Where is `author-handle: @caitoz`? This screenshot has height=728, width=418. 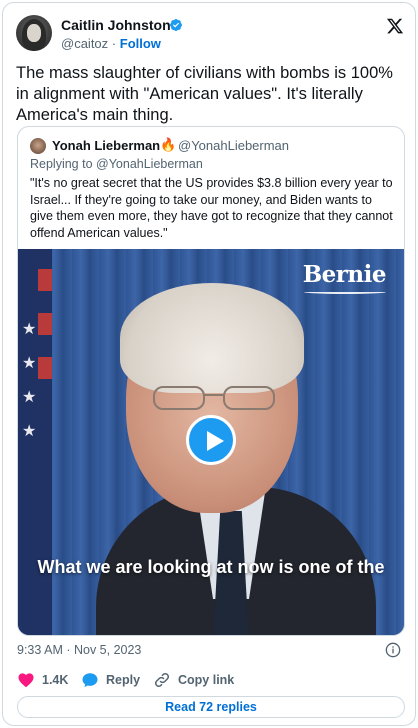
author-handle: @caitoz is located at coordinates (84, 43).